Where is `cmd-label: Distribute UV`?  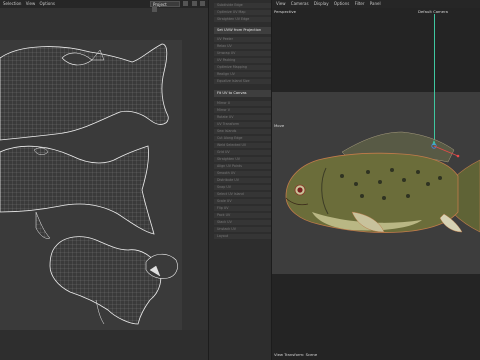
cmd-label: Distribute UV is located at coordinates (228, 180).